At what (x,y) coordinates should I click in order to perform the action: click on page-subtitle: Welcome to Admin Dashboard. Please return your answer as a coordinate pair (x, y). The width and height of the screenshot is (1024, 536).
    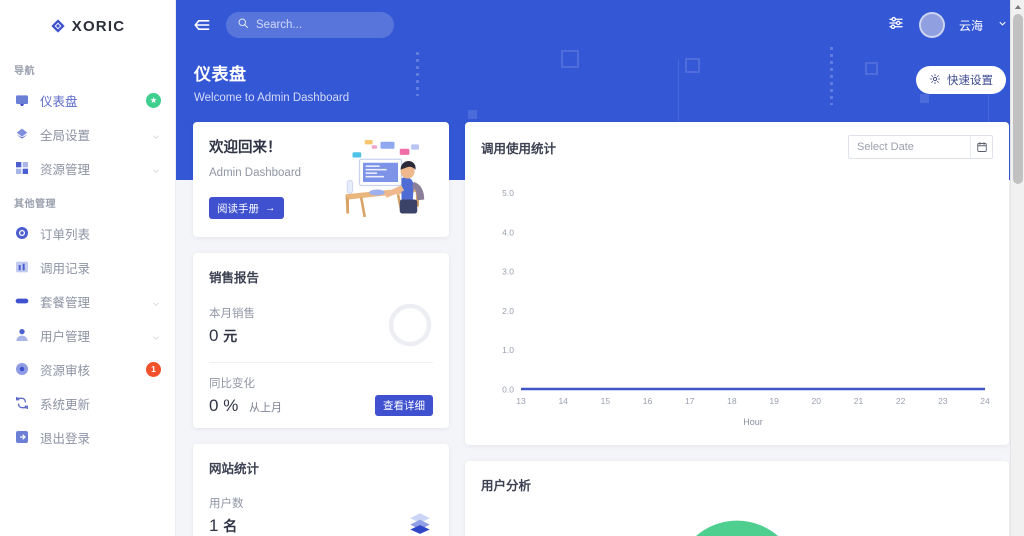
    Looking at the image, I should click on (272, 98).